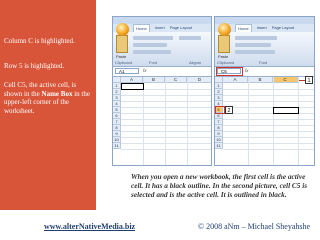 This screenshot has height=240, width=320. What do you see at coordinates (309, 80) in the screenshot?
I see `callout-column-marker: 1` at bounding box center [309, 80].